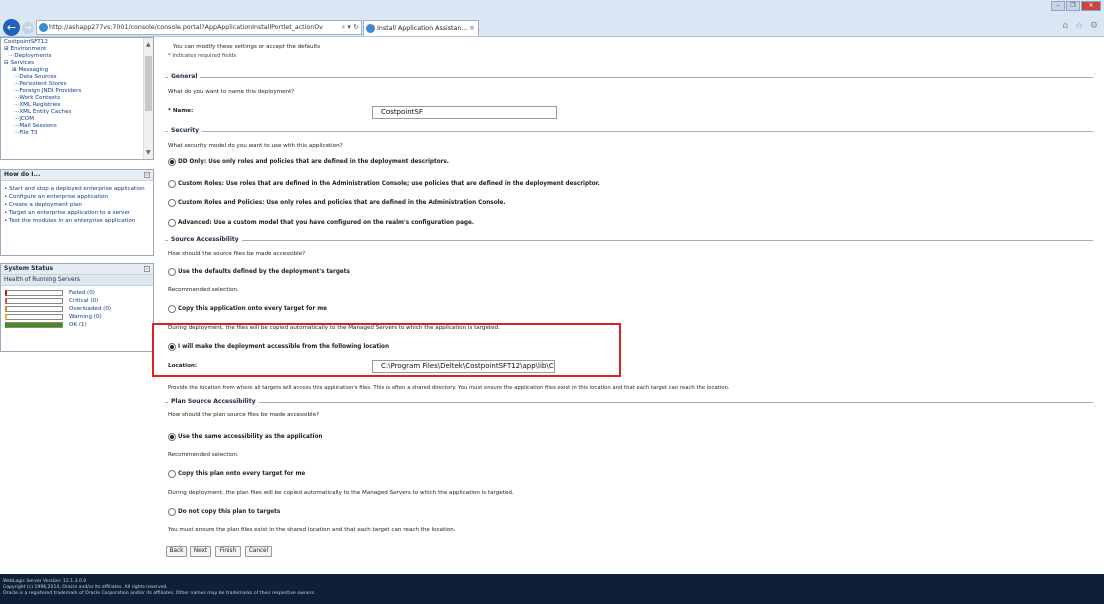 The width and height of the screenshot is (1104, 604). Describe the element at coordinates (185, 131) in the screenshot. I see `section-title: Security` at that location.